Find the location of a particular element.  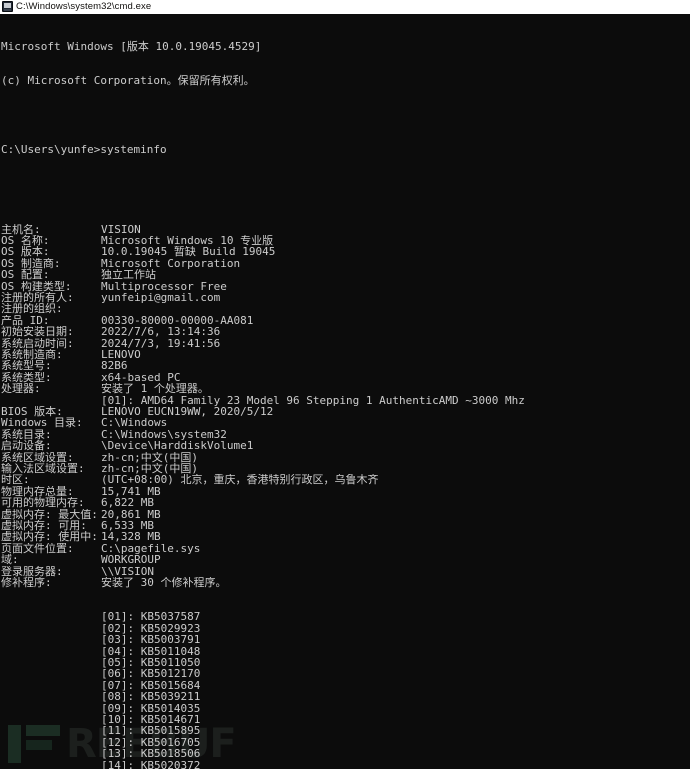

systeminfo-row: 系统类型: x64-based PC is located at coordinates (345, 377).